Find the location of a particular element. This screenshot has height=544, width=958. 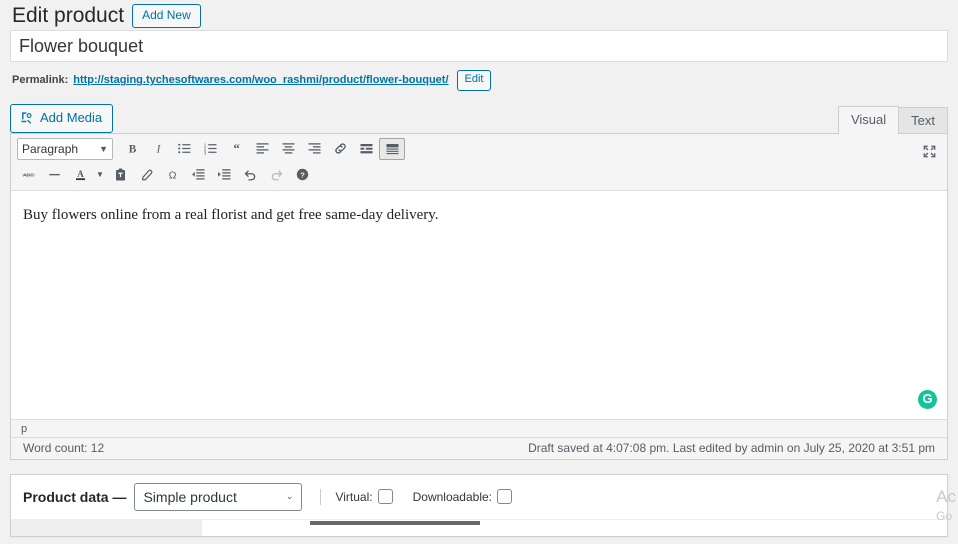

downloadable-label: Downloadable: is located at coordinates (452, 496).